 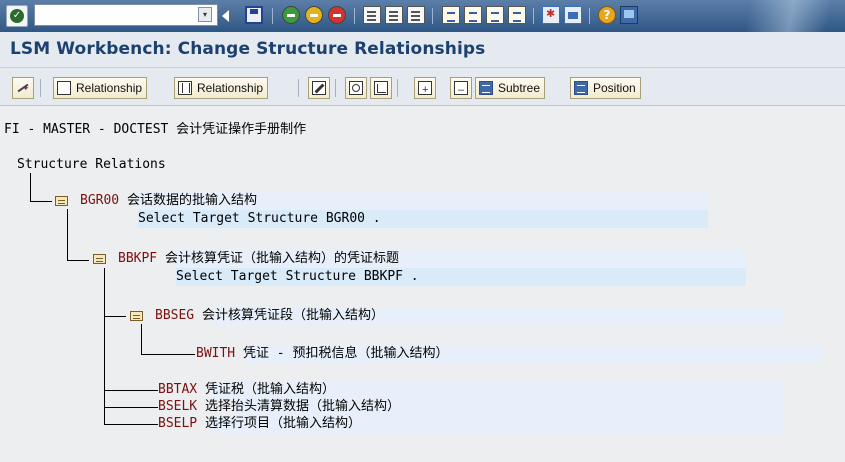 What do you see at coordinates (91, 164) in the screenshot?
I see `tree-root-label: Structure Relations` at bounding box center [91, 164].